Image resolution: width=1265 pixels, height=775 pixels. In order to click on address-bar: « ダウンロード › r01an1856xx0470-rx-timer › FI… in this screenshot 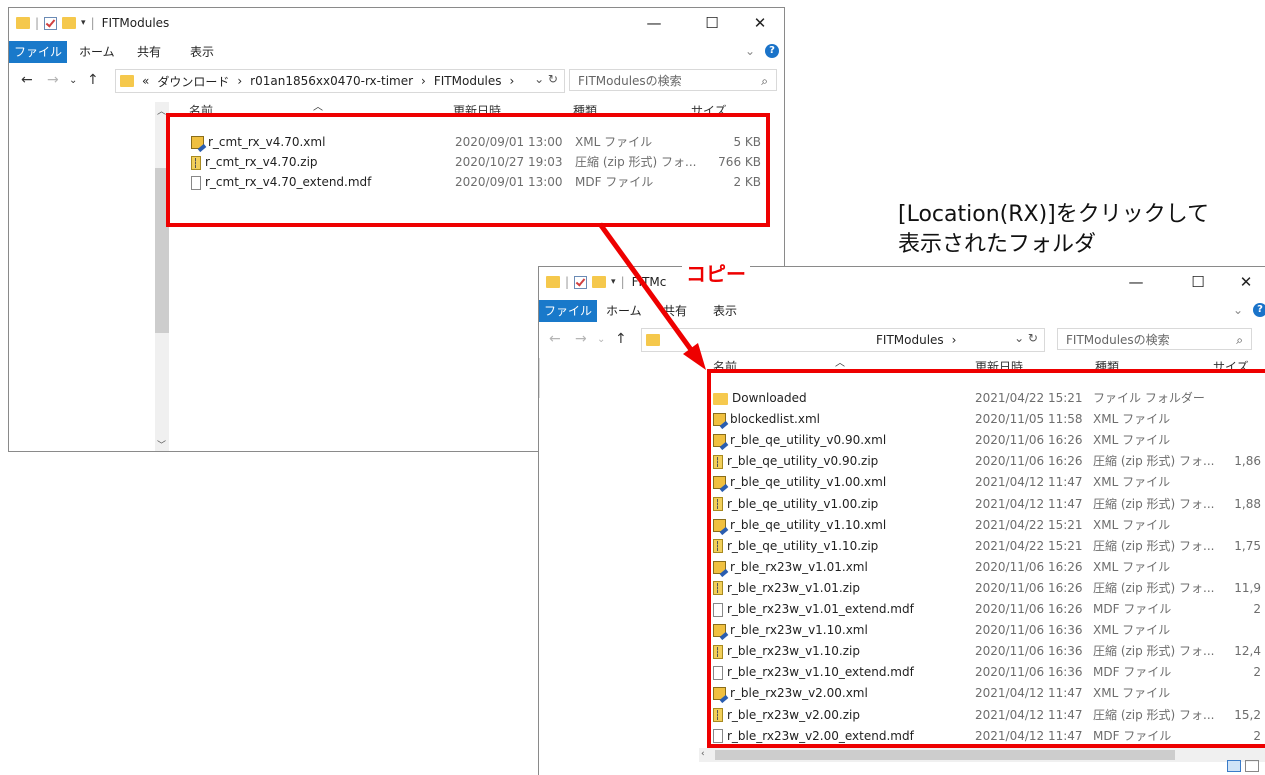, I will do `click(340, 81)`.